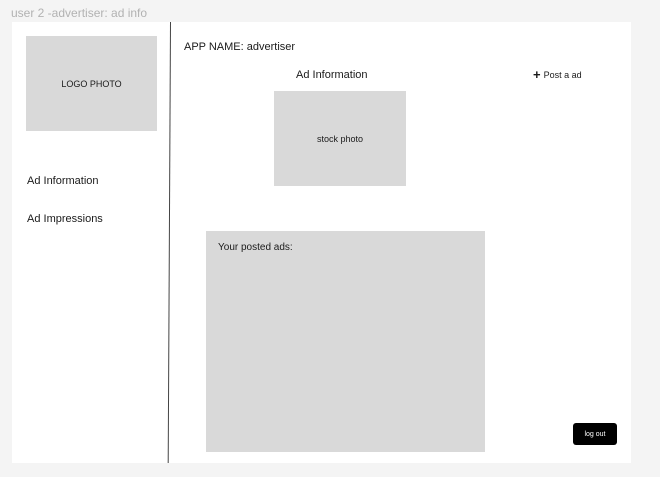 This screenshot has height=477, width=660. I want to click on stock-photo-placeholder: stock photo, so click(340, 138).